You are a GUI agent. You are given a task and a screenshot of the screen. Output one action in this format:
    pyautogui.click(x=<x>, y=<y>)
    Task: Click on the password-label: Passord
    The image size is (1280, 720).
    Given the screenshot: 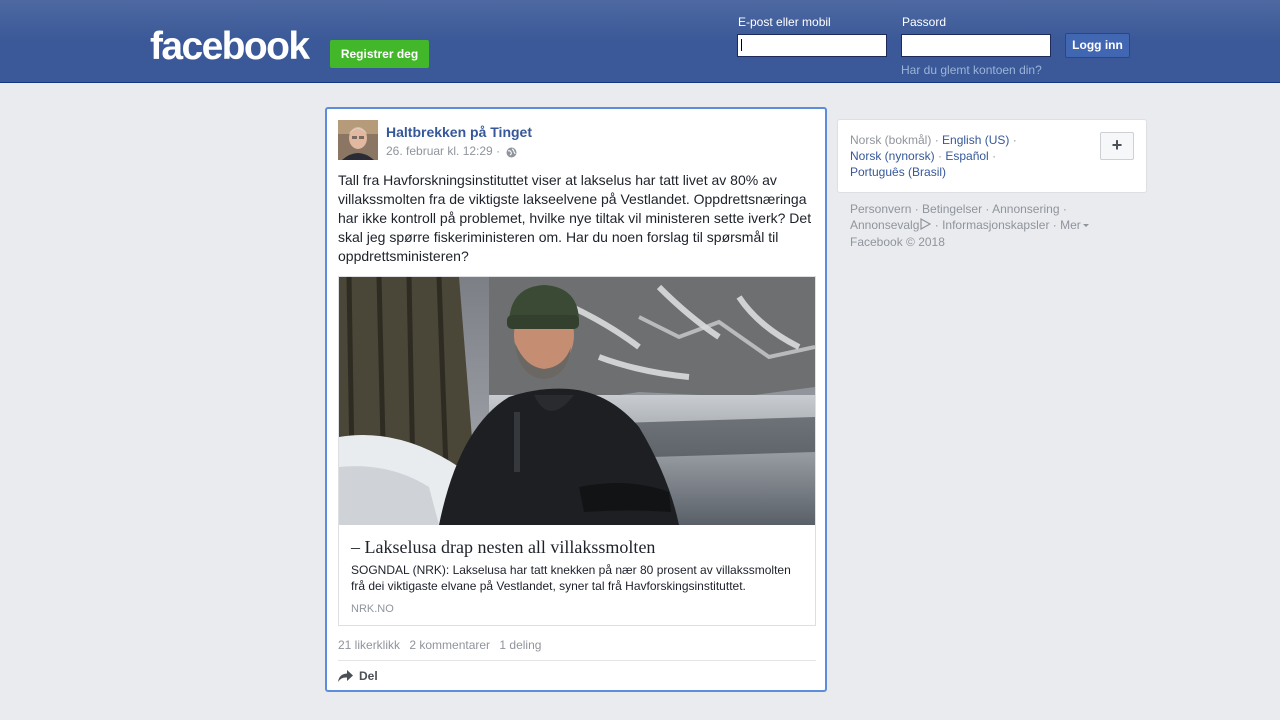 What is the action you would take?
    pyautogui.click(x=924, y=22)
    